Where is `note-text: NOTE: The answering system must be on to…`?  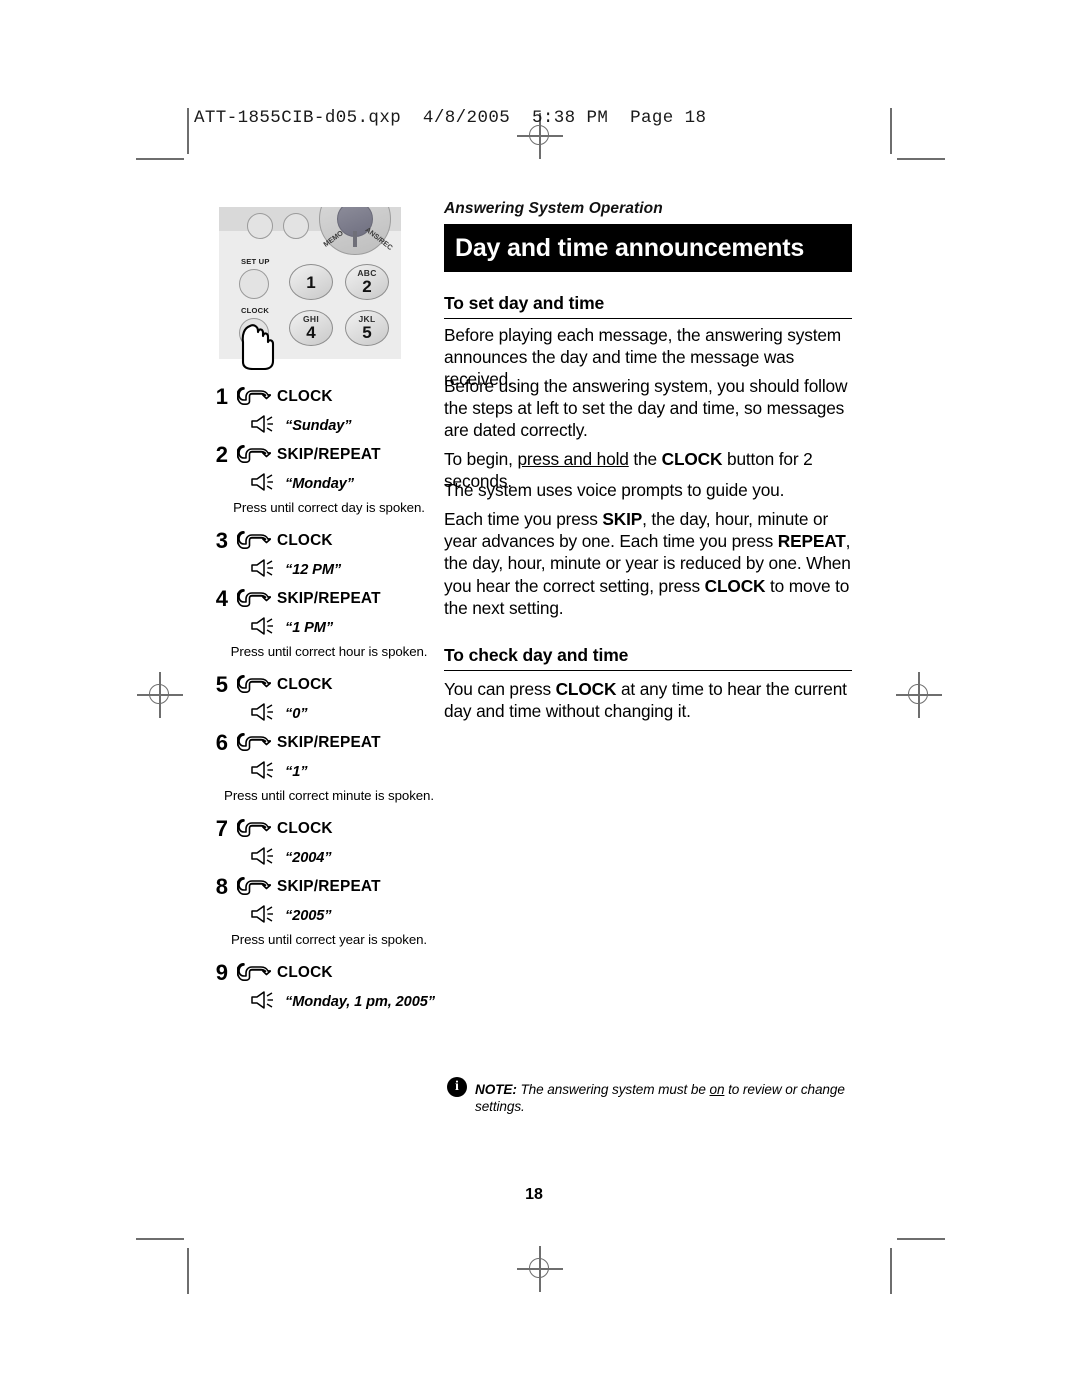
note-text: NOTE: The answering system must be on to… is located at coordinates (671, 1095).